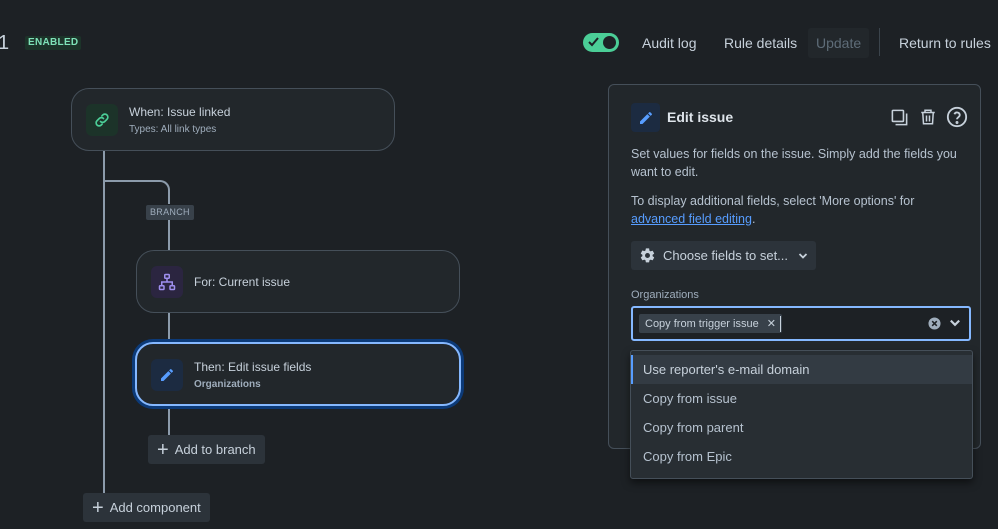 This screenshot has width=998, height=529. Describe the element at coordinates (5, 43) in the screenshot. I see `rule-number: 1` at that location.